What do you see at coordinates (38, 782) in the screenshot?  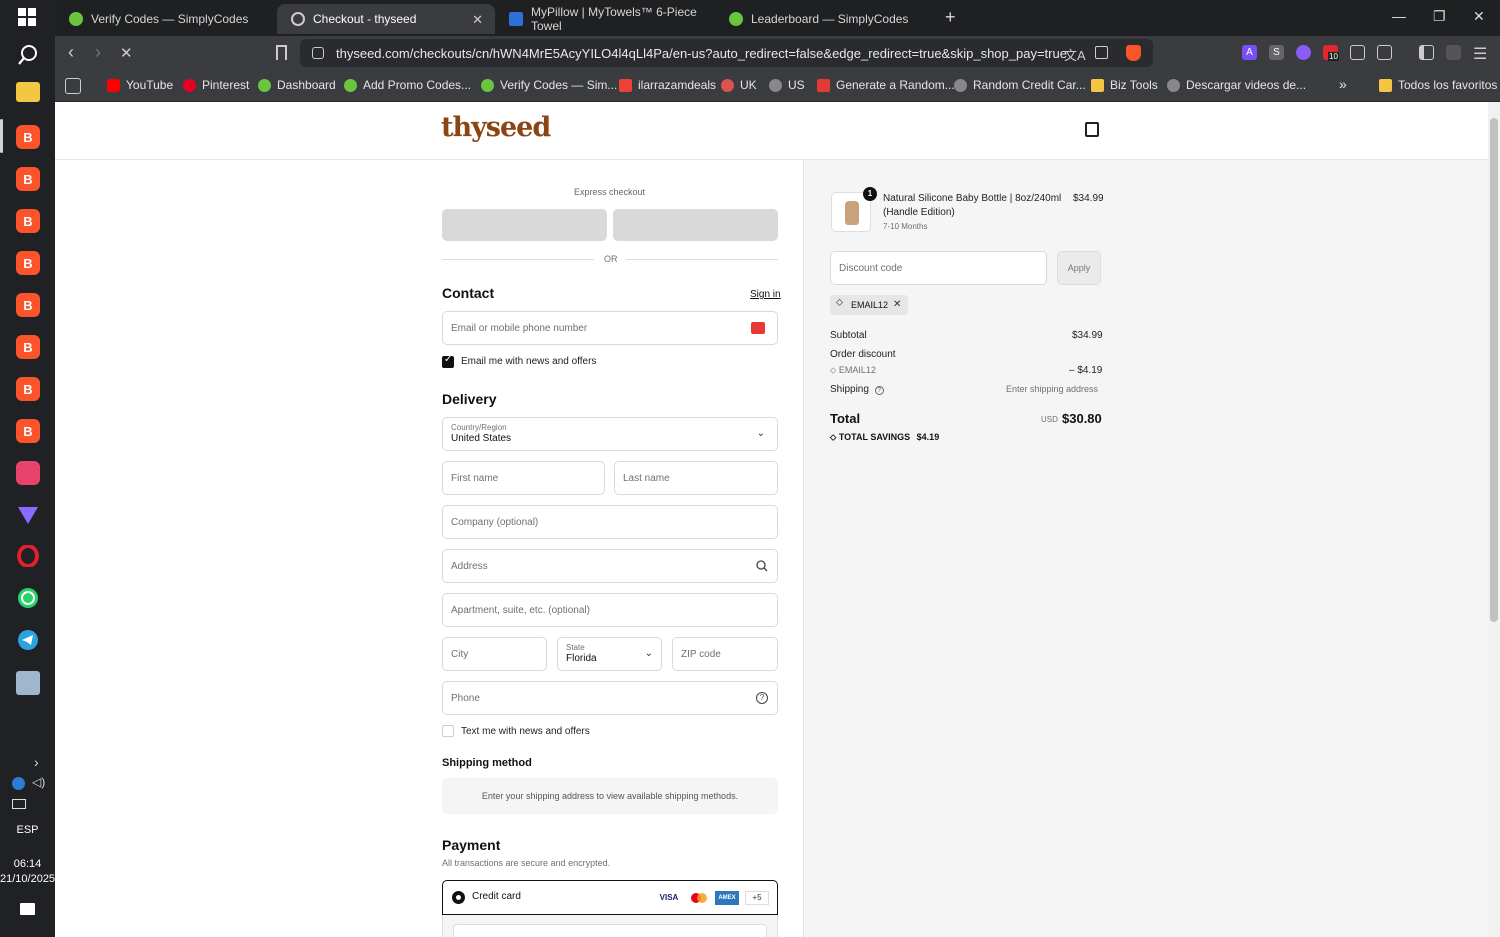 I see `volume-icon: ◁)` at bounding box center [38, 782].